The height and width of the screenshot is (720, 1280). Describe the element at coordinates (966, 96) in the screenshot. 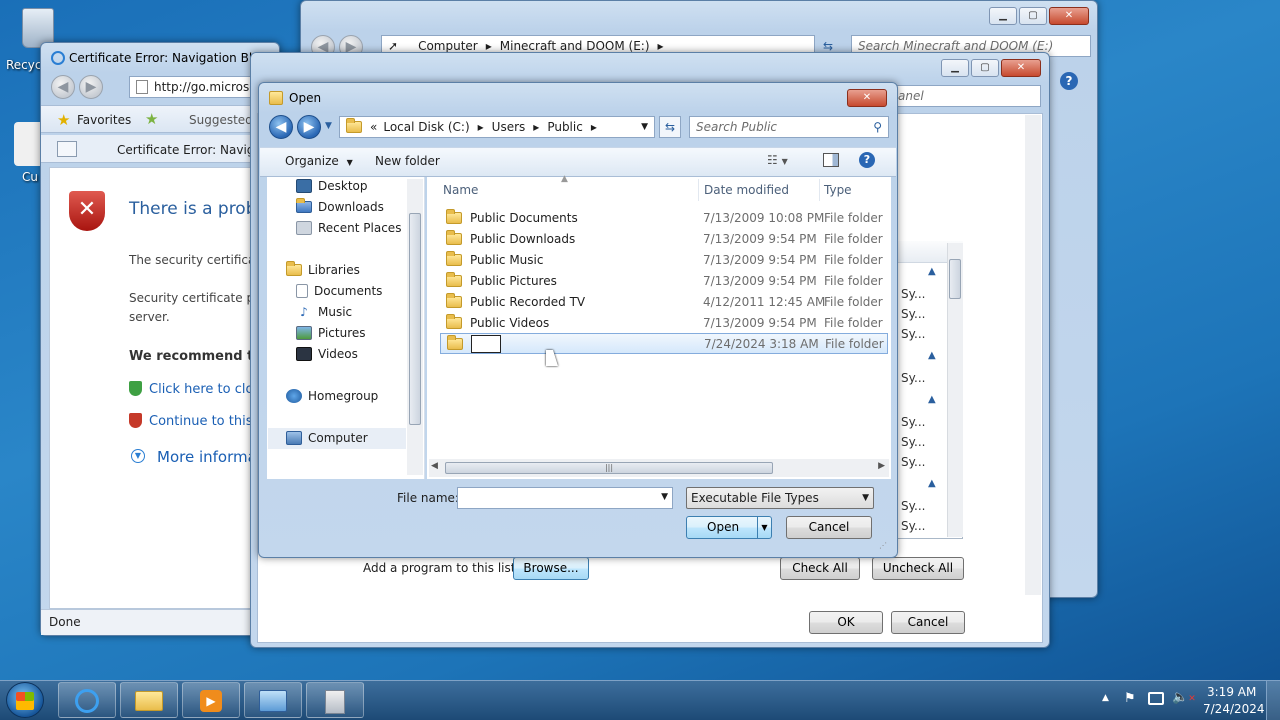

I see `cp-search-input: anel` at that location.